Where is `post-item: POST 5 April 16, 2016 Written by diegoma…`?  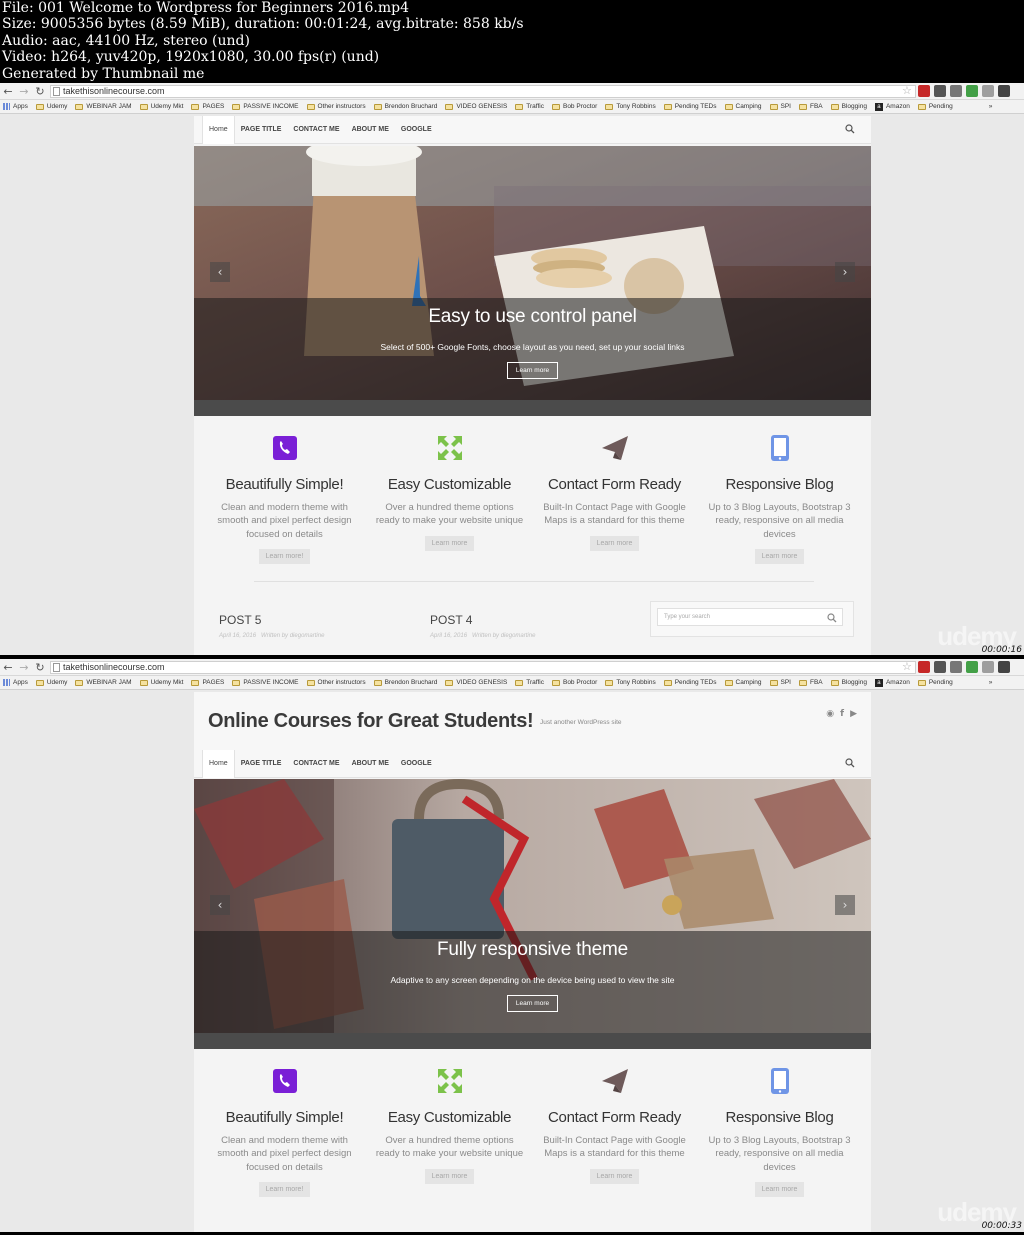
post-item: POST 5 April 16, 2016 Written by diegoma… is located at coordinates (271, 626).